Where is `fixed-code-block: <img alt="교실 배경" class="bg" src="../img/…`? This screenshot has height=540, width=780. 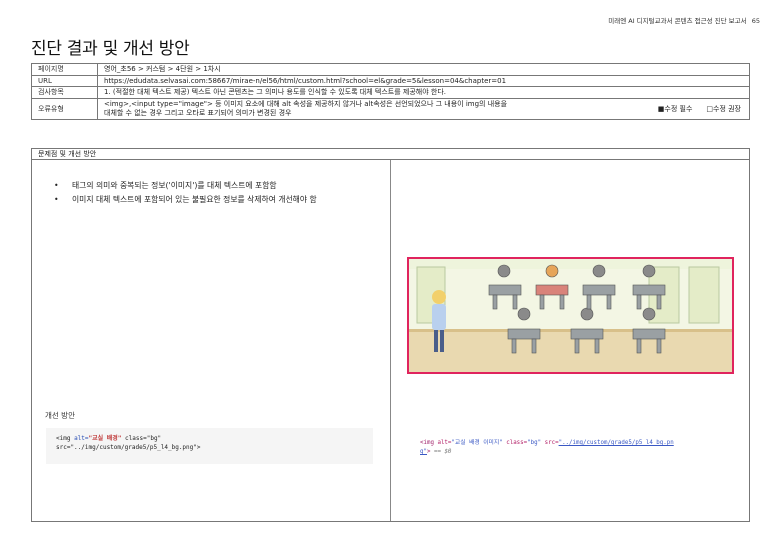
fixed-code-block: <img alt="교실 배경" class="bg" src="../img/… is located at coordinates (209, 446).